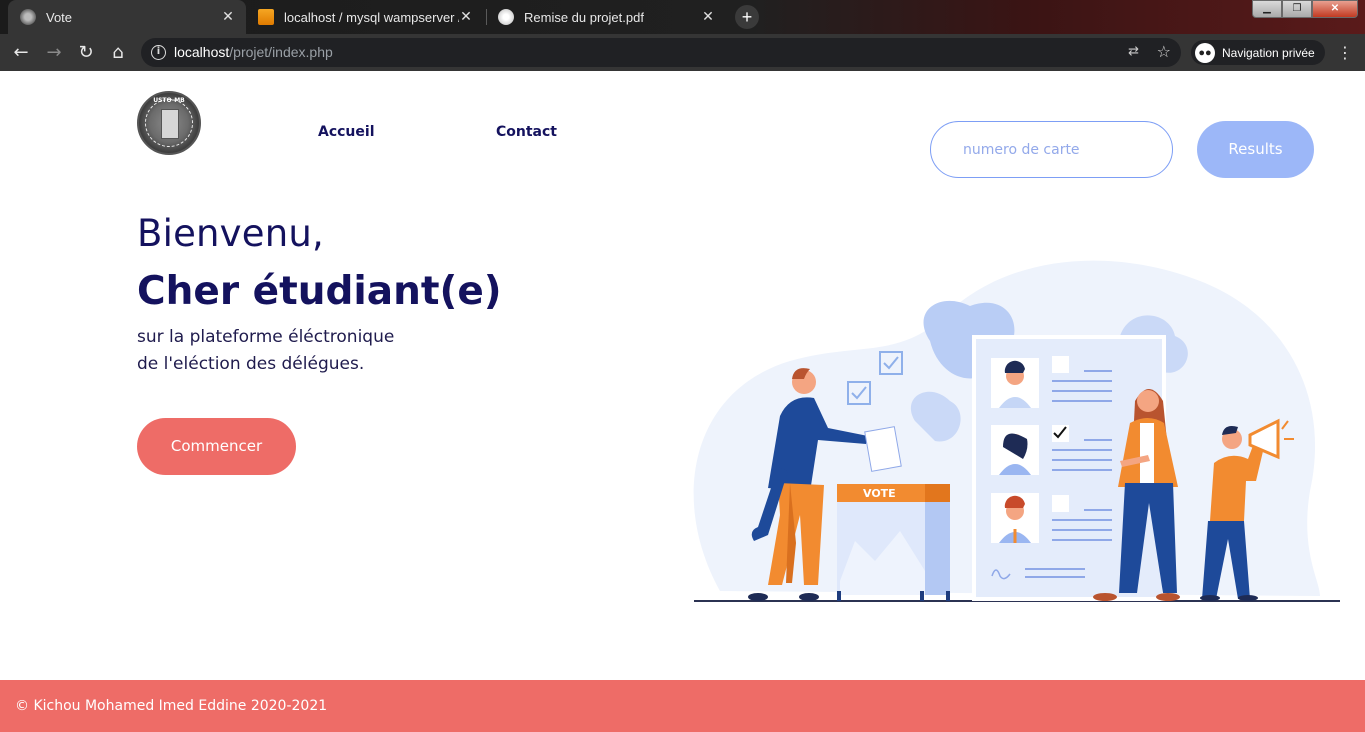  Describe the element at coordinates (169, 100) in the screenshot. I see `logo-text: USTO-MB` at that location.